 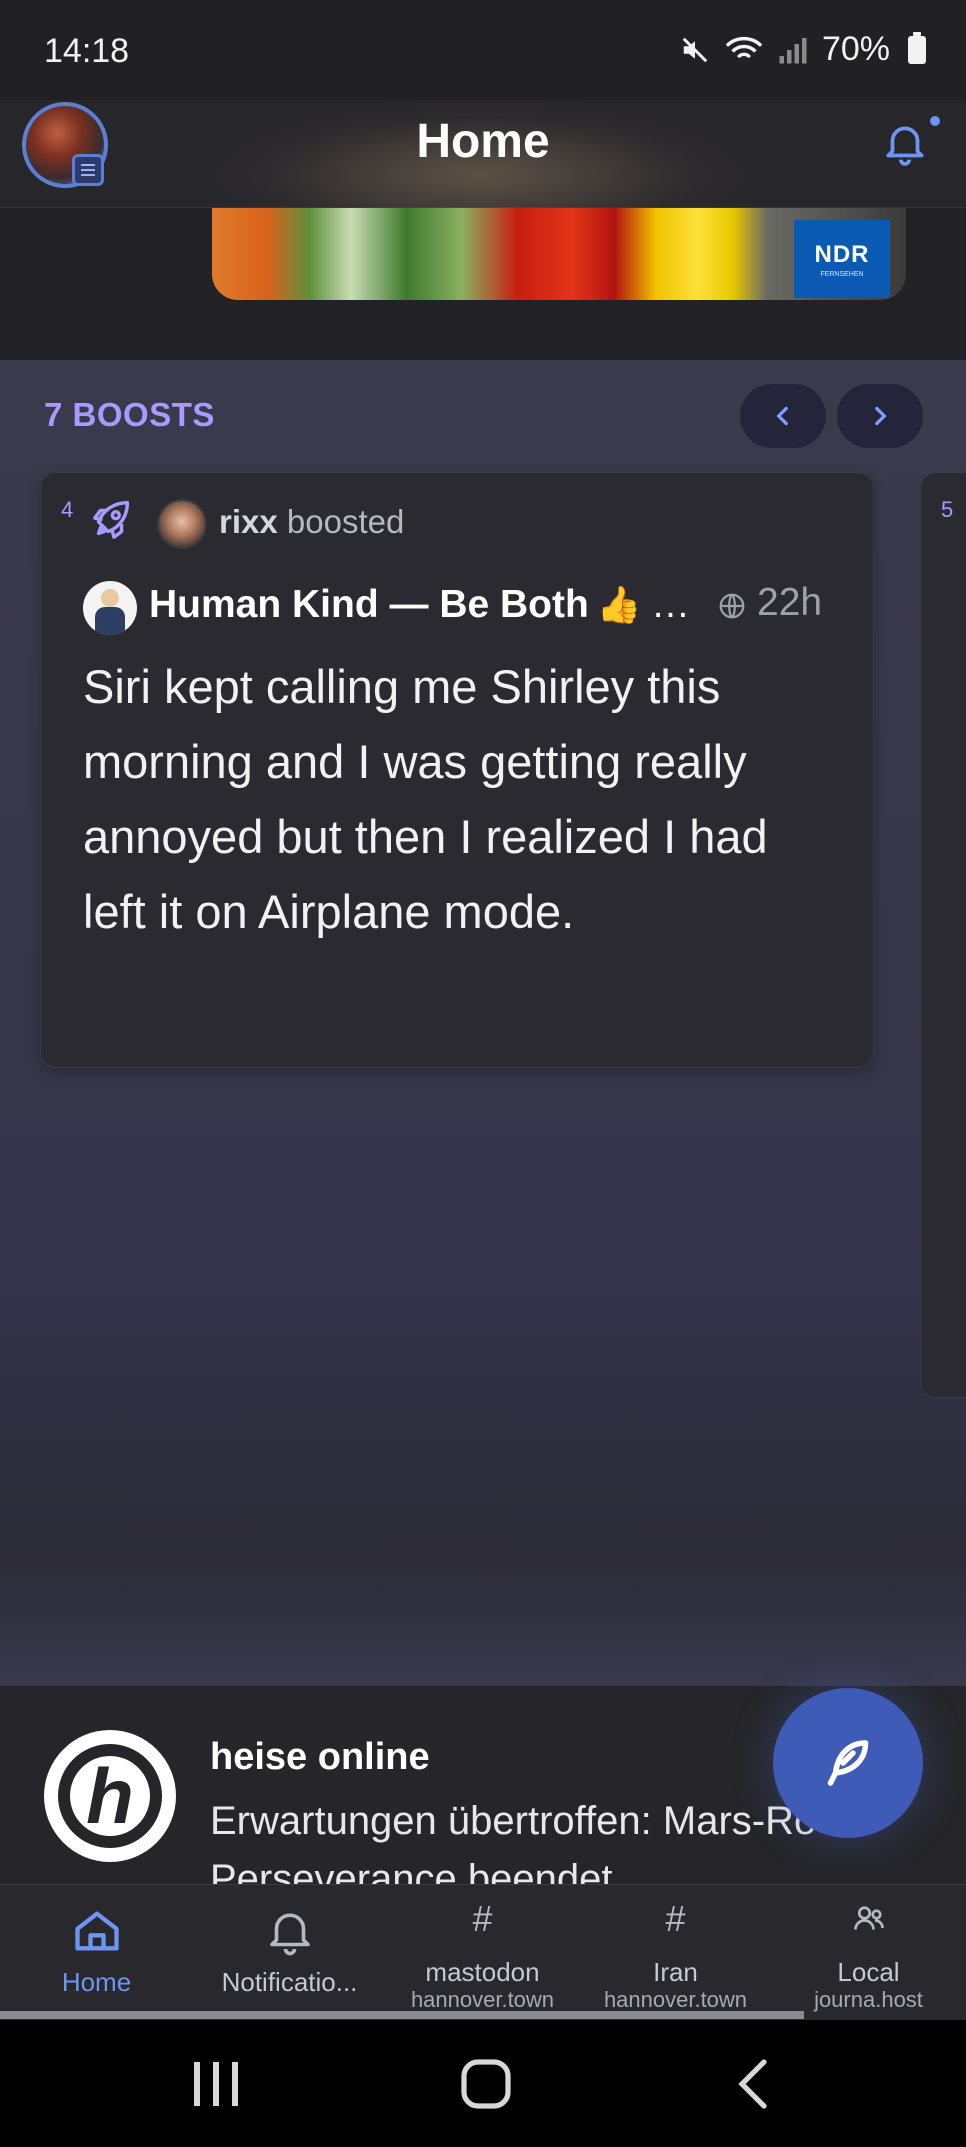 I want to click on author-avatar, so click(x=110, y=608).